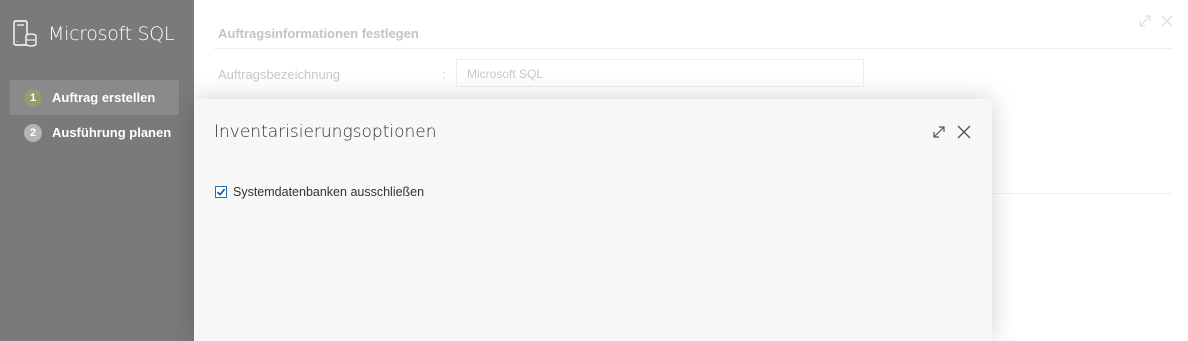  What do you see at coordinates (660, 73) in the screenshot?
I see `job-name-input: Microsoft SQL` at bounding box center [660, 73].